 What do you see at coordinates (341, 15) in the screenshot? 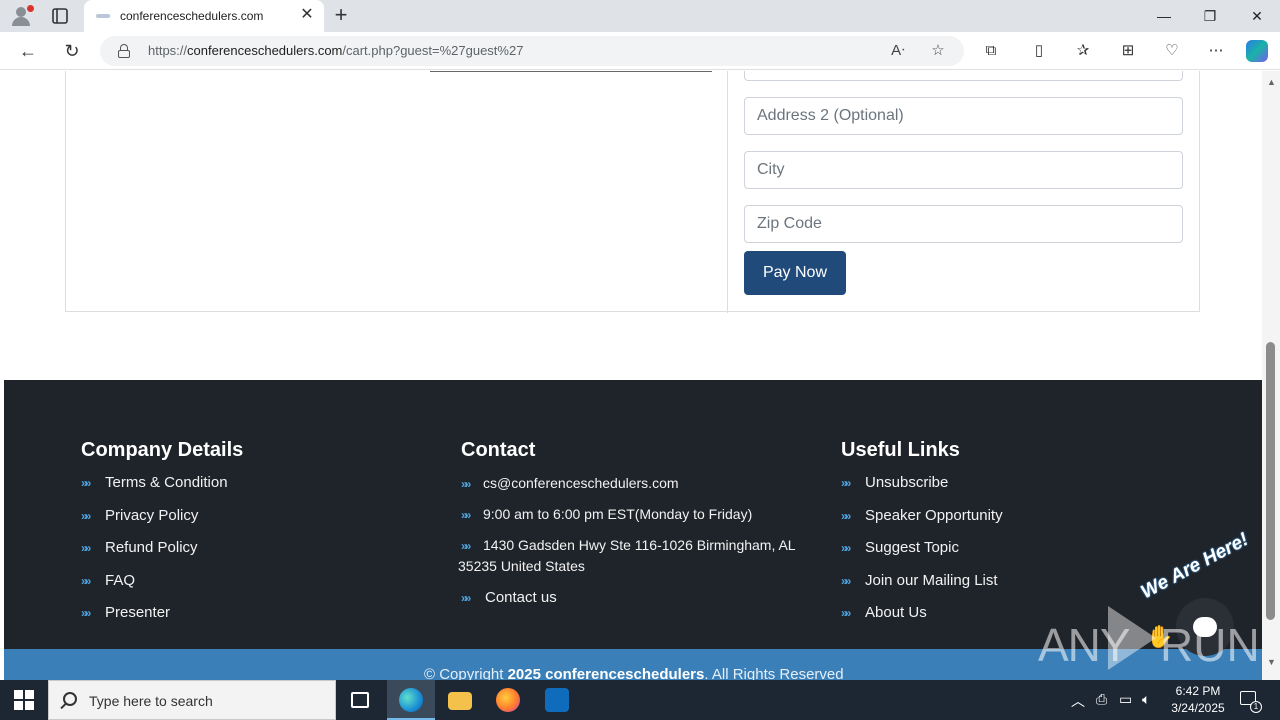
I see `new-tab-button: +` at bounding box center [341, 15].